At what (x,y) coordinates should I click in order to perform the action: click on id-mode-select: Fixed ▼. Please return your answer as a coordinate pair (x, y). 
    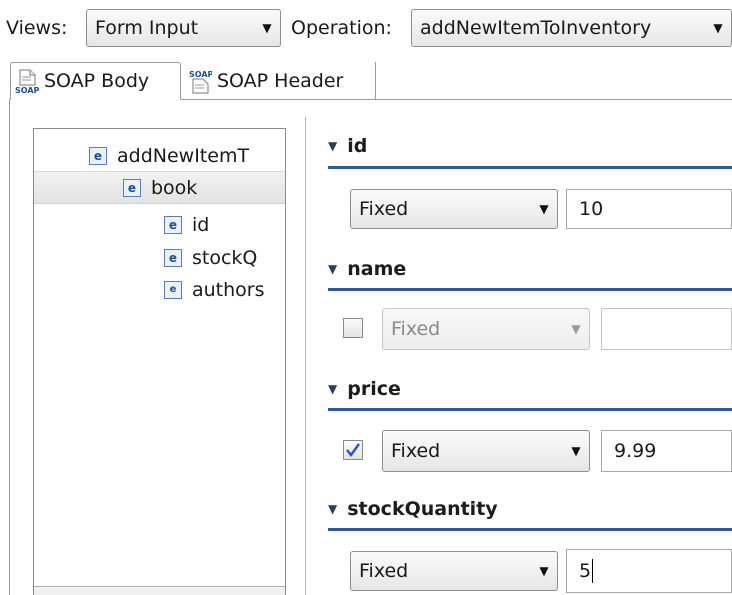
    Looking at the image, I should click on (454, 209).